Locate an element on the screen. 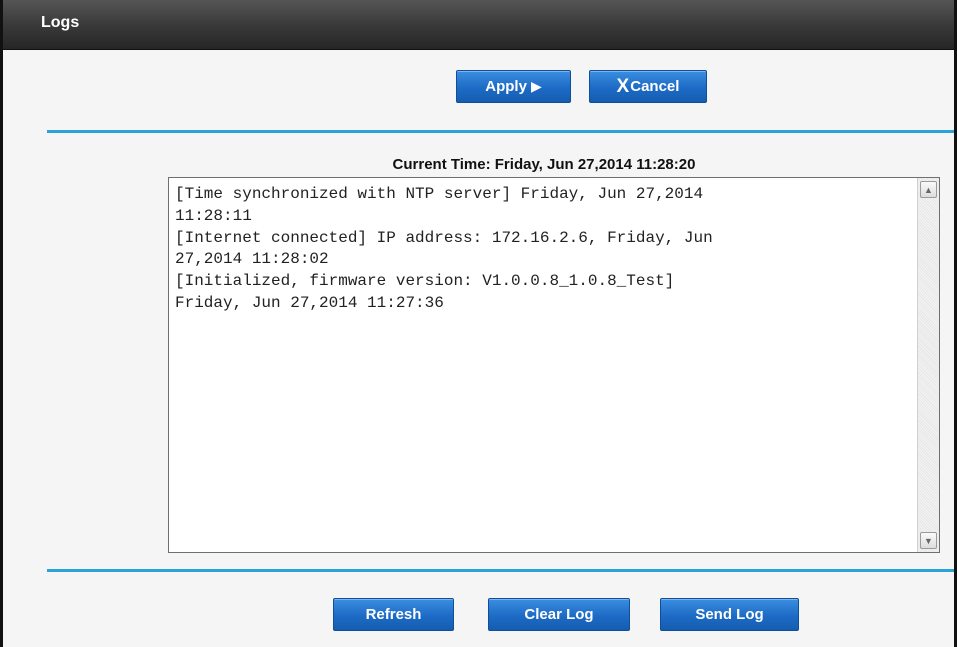 The width and height of the screenshot is (957, 647). apply-button: Apply ▶ is located at coordinates (513, 86).